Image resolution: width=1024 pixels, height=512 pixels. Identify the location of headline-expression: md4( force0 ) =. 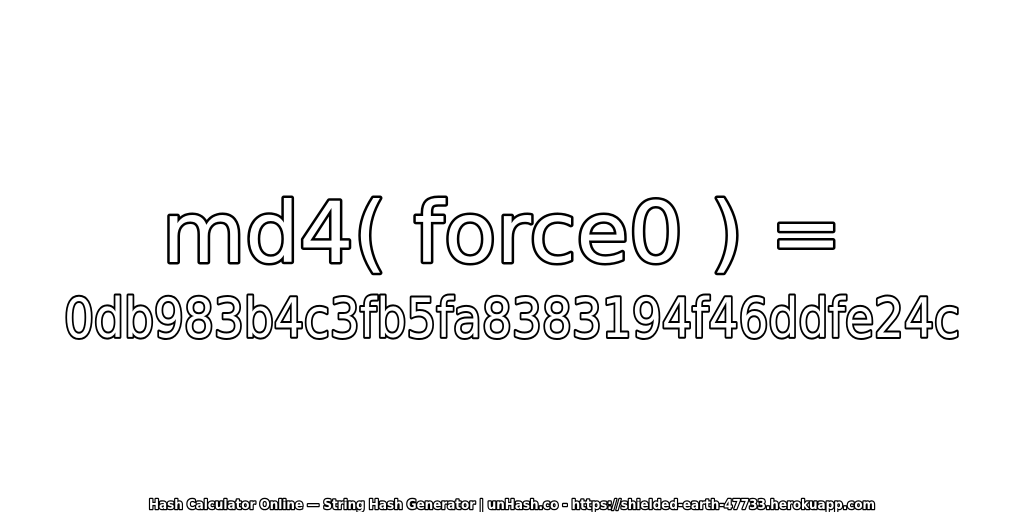
(502, 233).